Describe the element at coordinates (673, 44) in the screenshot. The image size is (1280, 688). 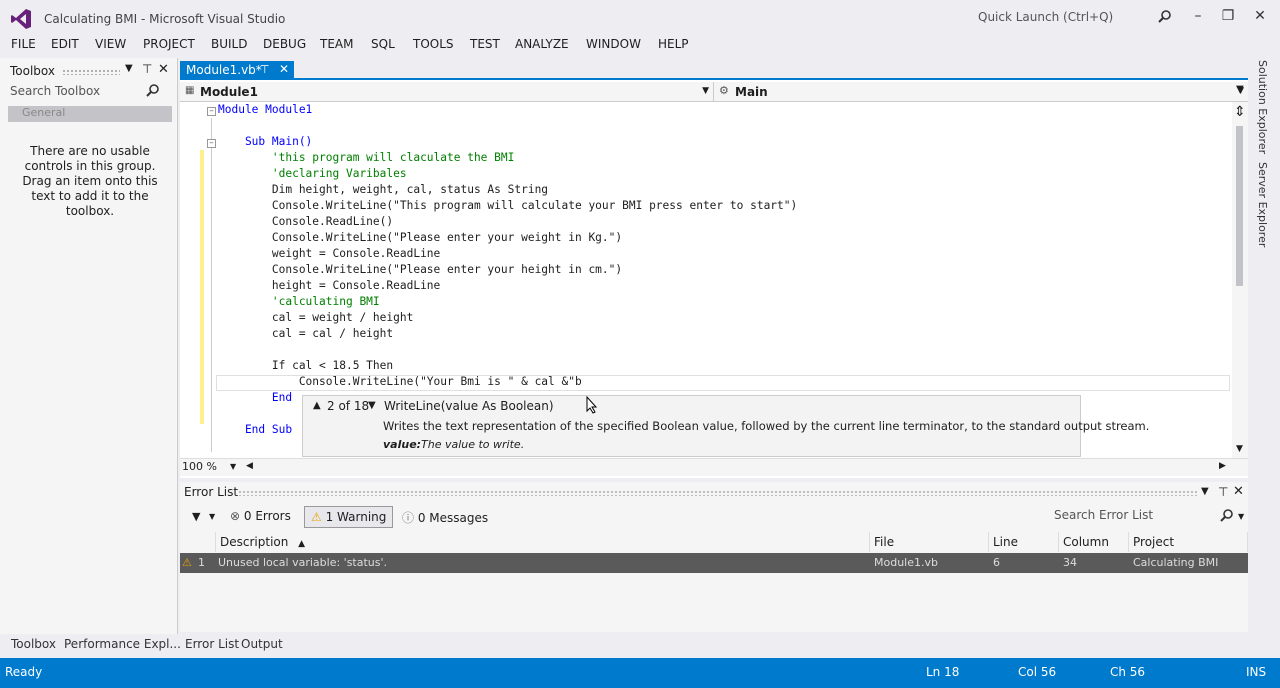
I see `menu-help: HELP` at that location.